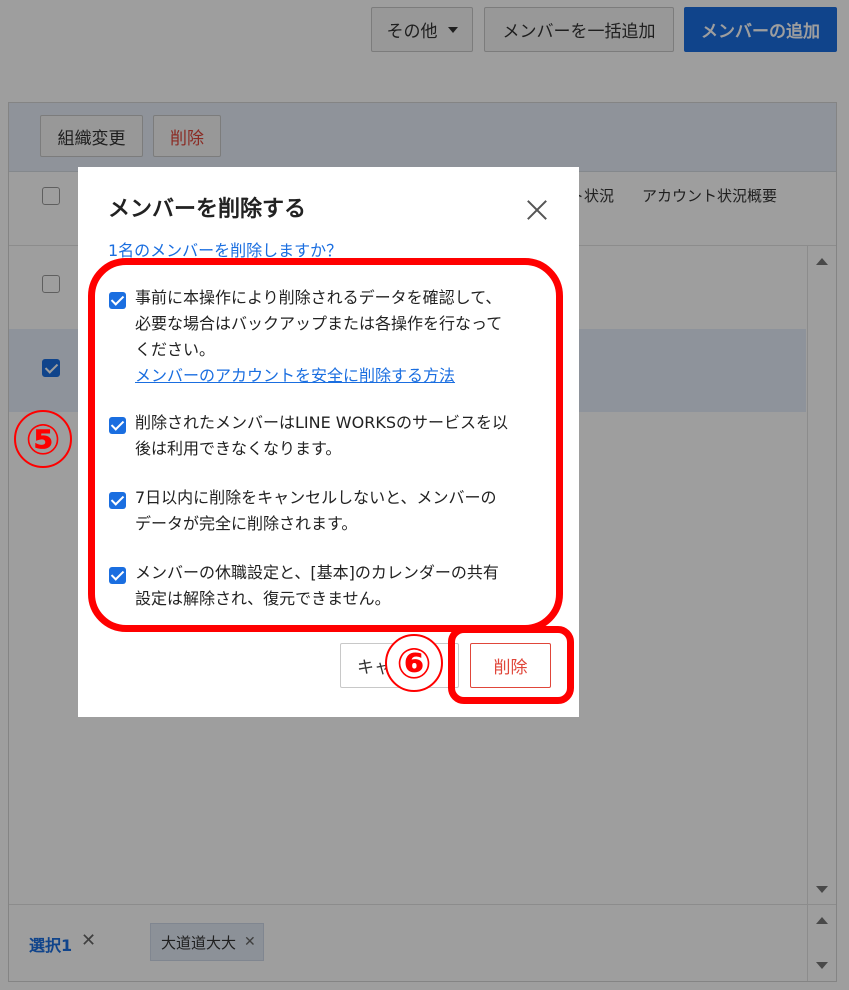 The image size is (849, 990). What do you see at coordinates (238, 448) in the screenshot?
I see `confirm-item-2-line2: 後は利用できなくなります。` at bounding box center [238, 448].